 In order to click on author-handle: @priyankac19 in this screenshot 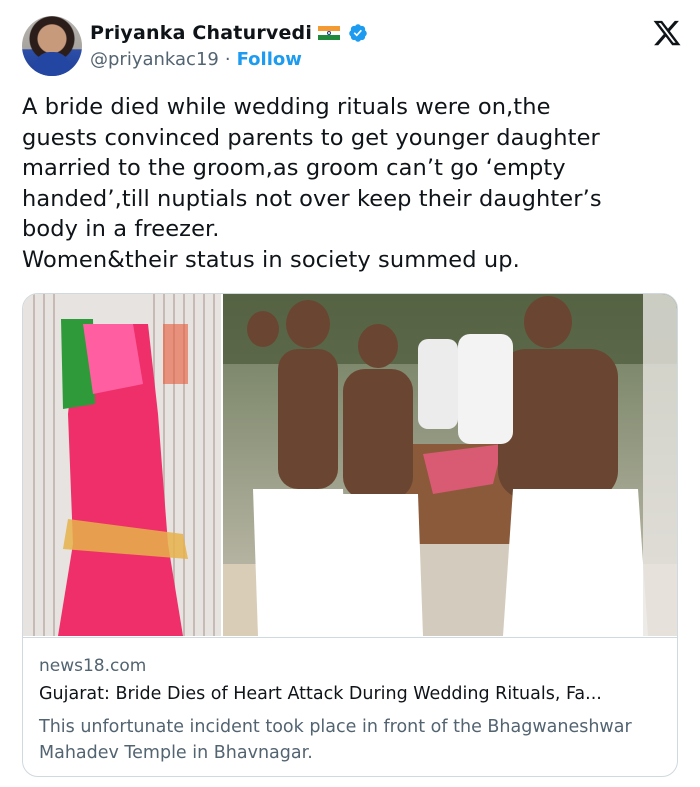, I will do `click(154, 59)`.